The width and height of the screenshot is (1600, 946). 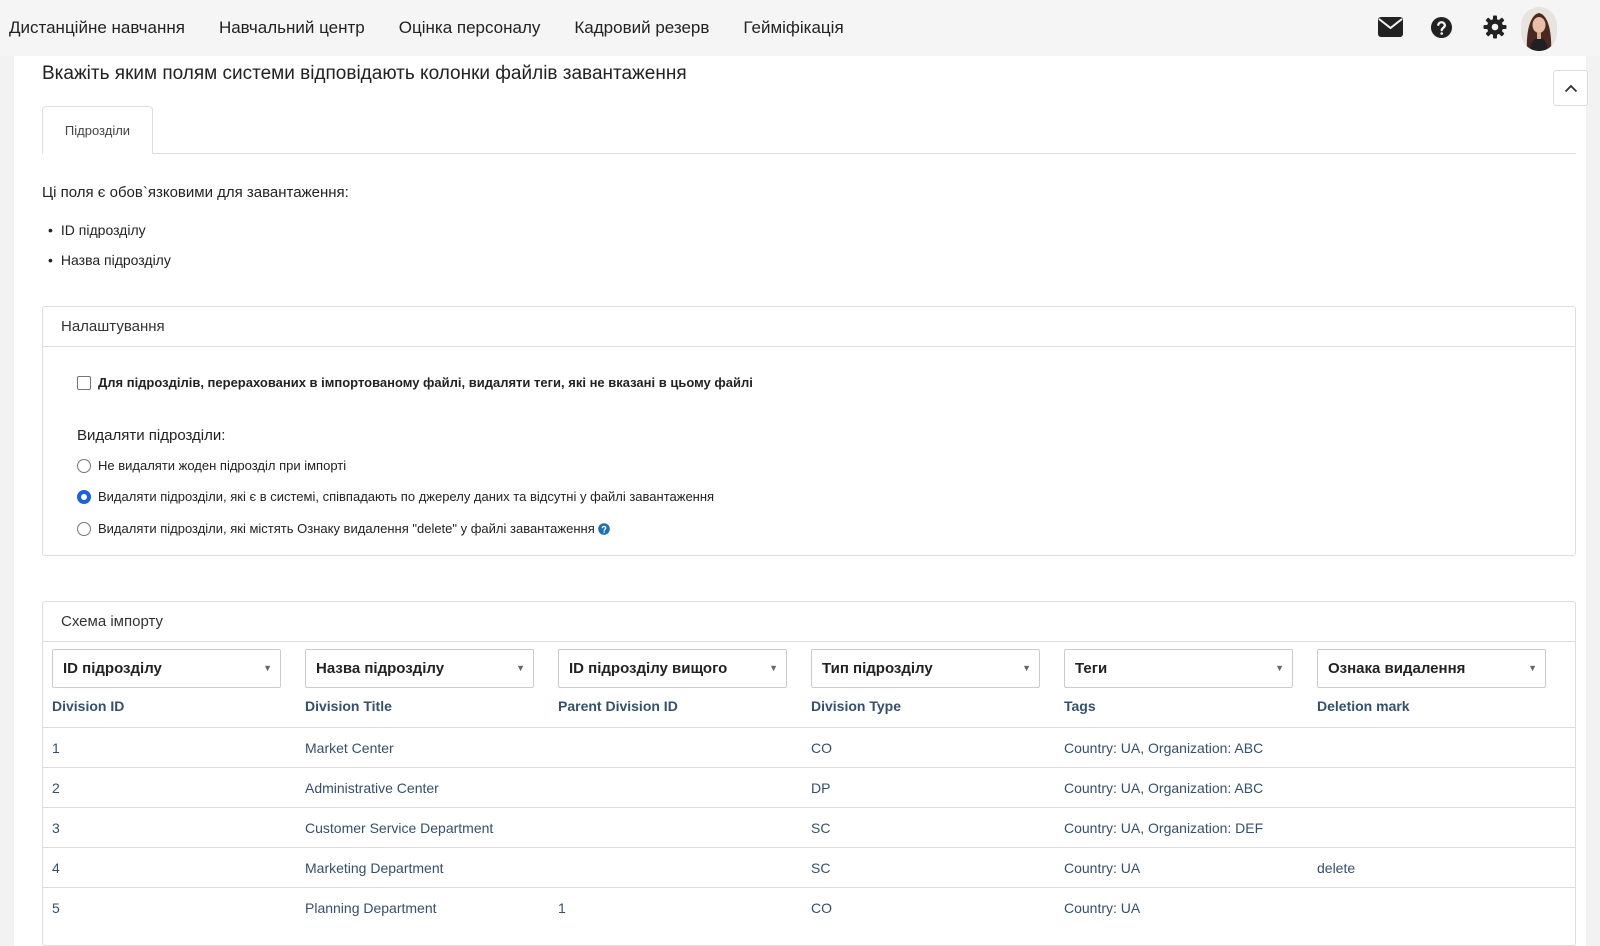 What do you see at coordinates (648, 668) in the screenshot?
I see `select-value: ID підрозділу вищого` at bounding box center [648, 668].